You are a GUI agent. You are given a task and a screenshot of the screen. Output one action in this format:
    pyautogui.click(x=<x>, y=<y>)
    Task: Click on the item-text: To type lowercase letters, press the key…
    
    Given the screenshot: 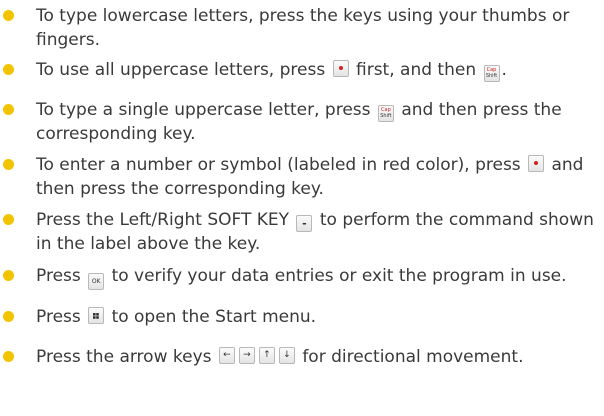 What is the action you would take?
    pyautogui.click(x=303, y=28)
    